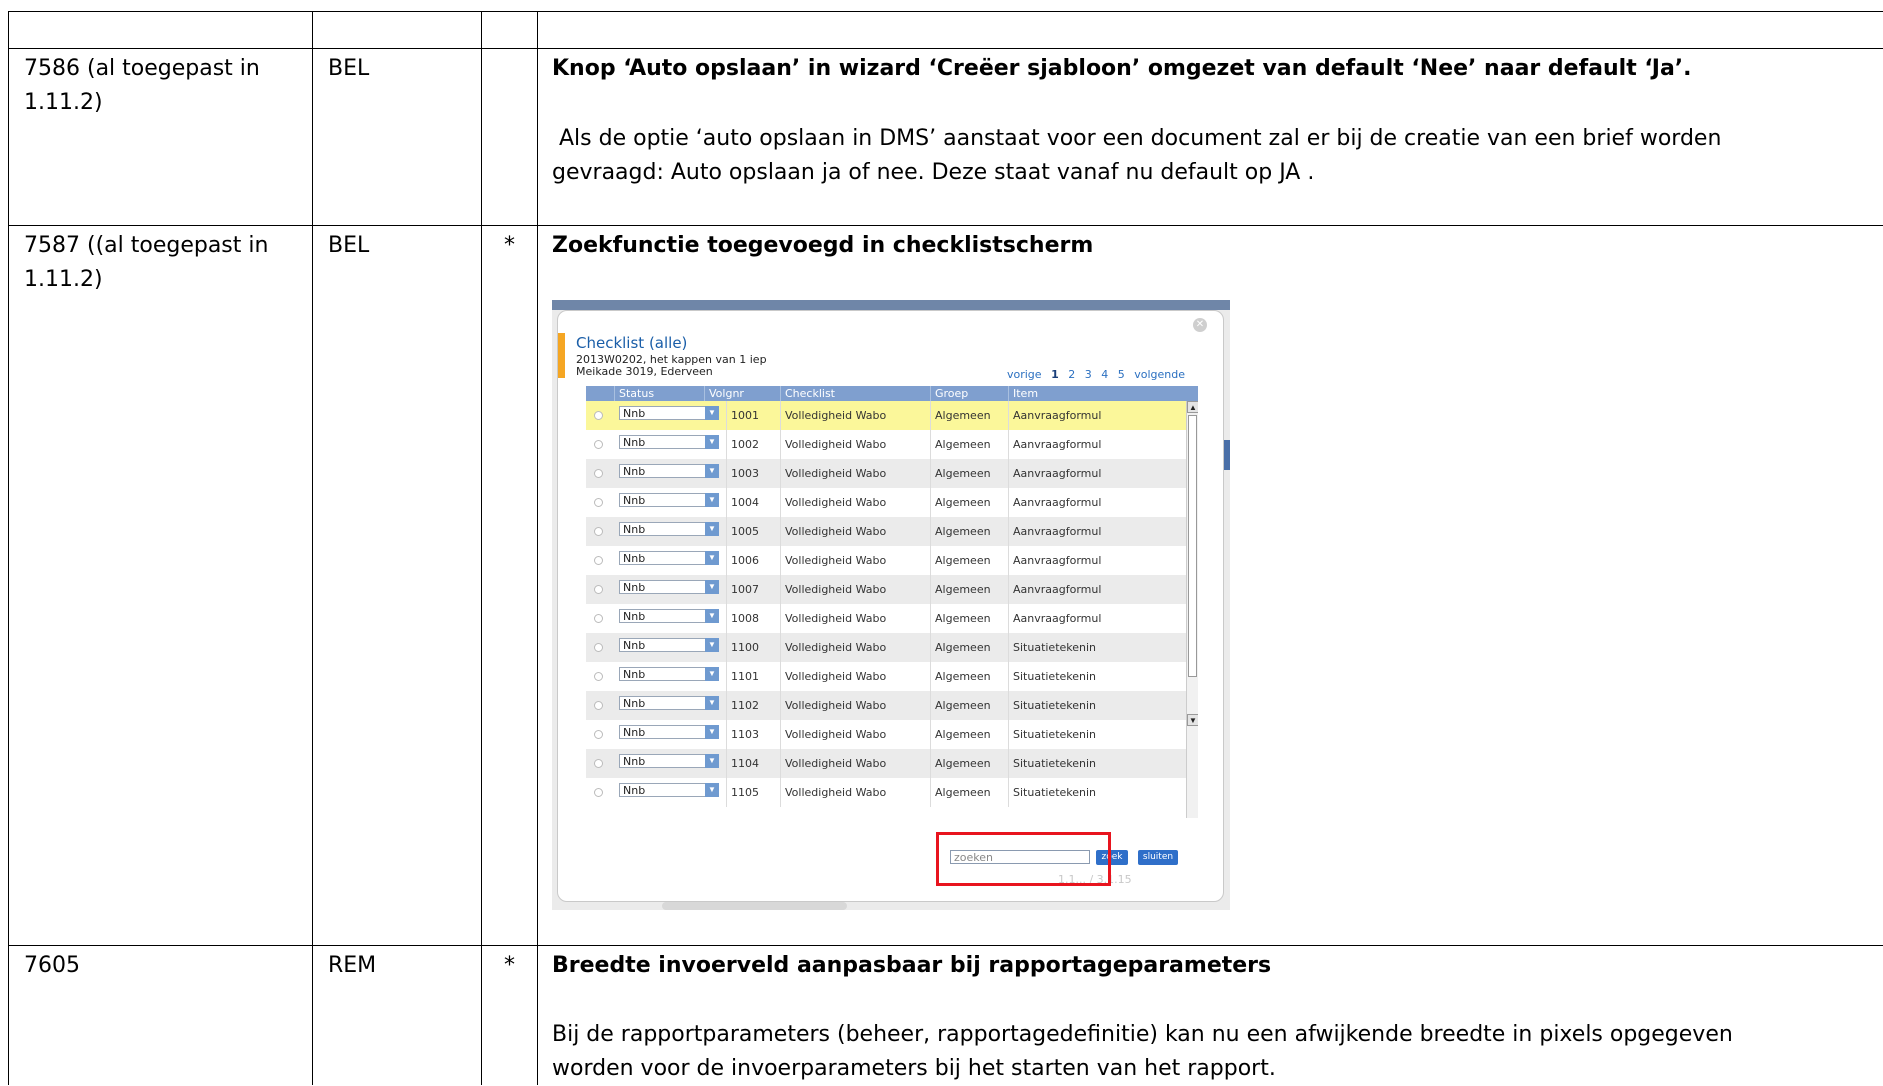 This screenshot has width=1883, height=1086. Describe the element at coordinates (1200, 325) in the screenshot. I see `close-icon: ✕` at that location.